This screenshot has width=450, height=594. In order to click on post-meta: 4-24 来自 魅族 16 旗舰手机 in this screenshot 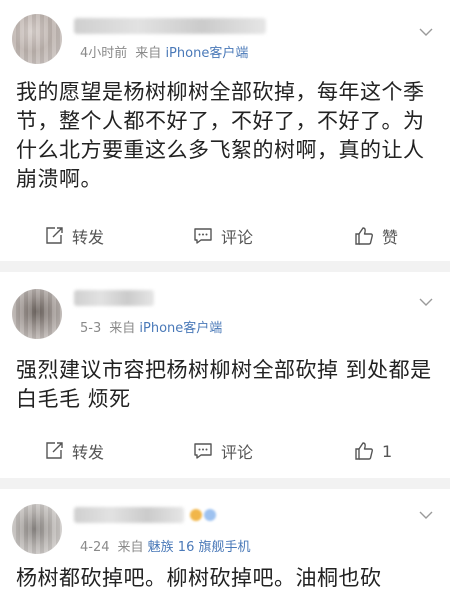, I will do `click(165, 545)`.